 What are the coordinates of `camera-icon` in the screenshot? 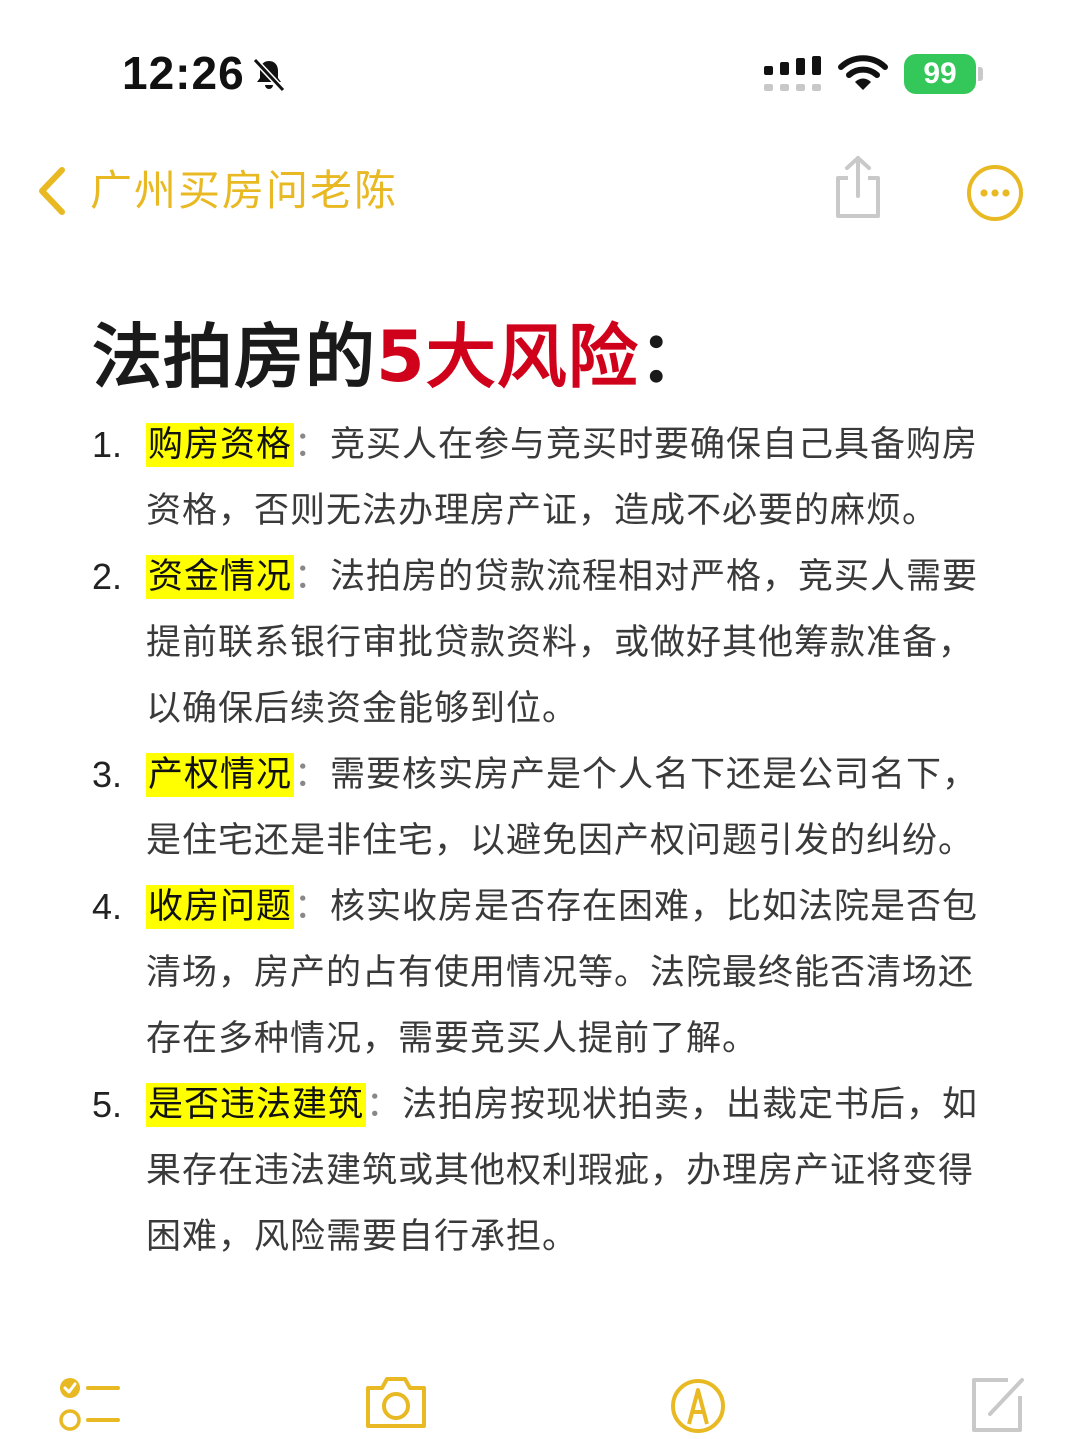 It's located at (396, 1402).